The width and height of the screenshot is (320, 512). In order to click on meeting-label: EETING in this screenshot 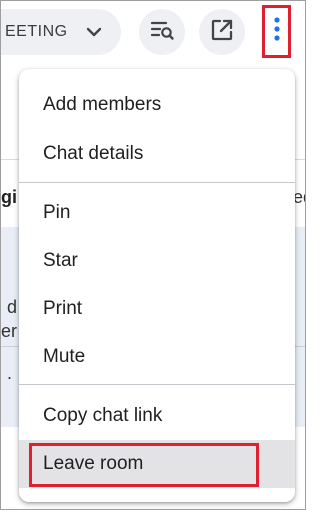, I will do `click(36, 31)`.